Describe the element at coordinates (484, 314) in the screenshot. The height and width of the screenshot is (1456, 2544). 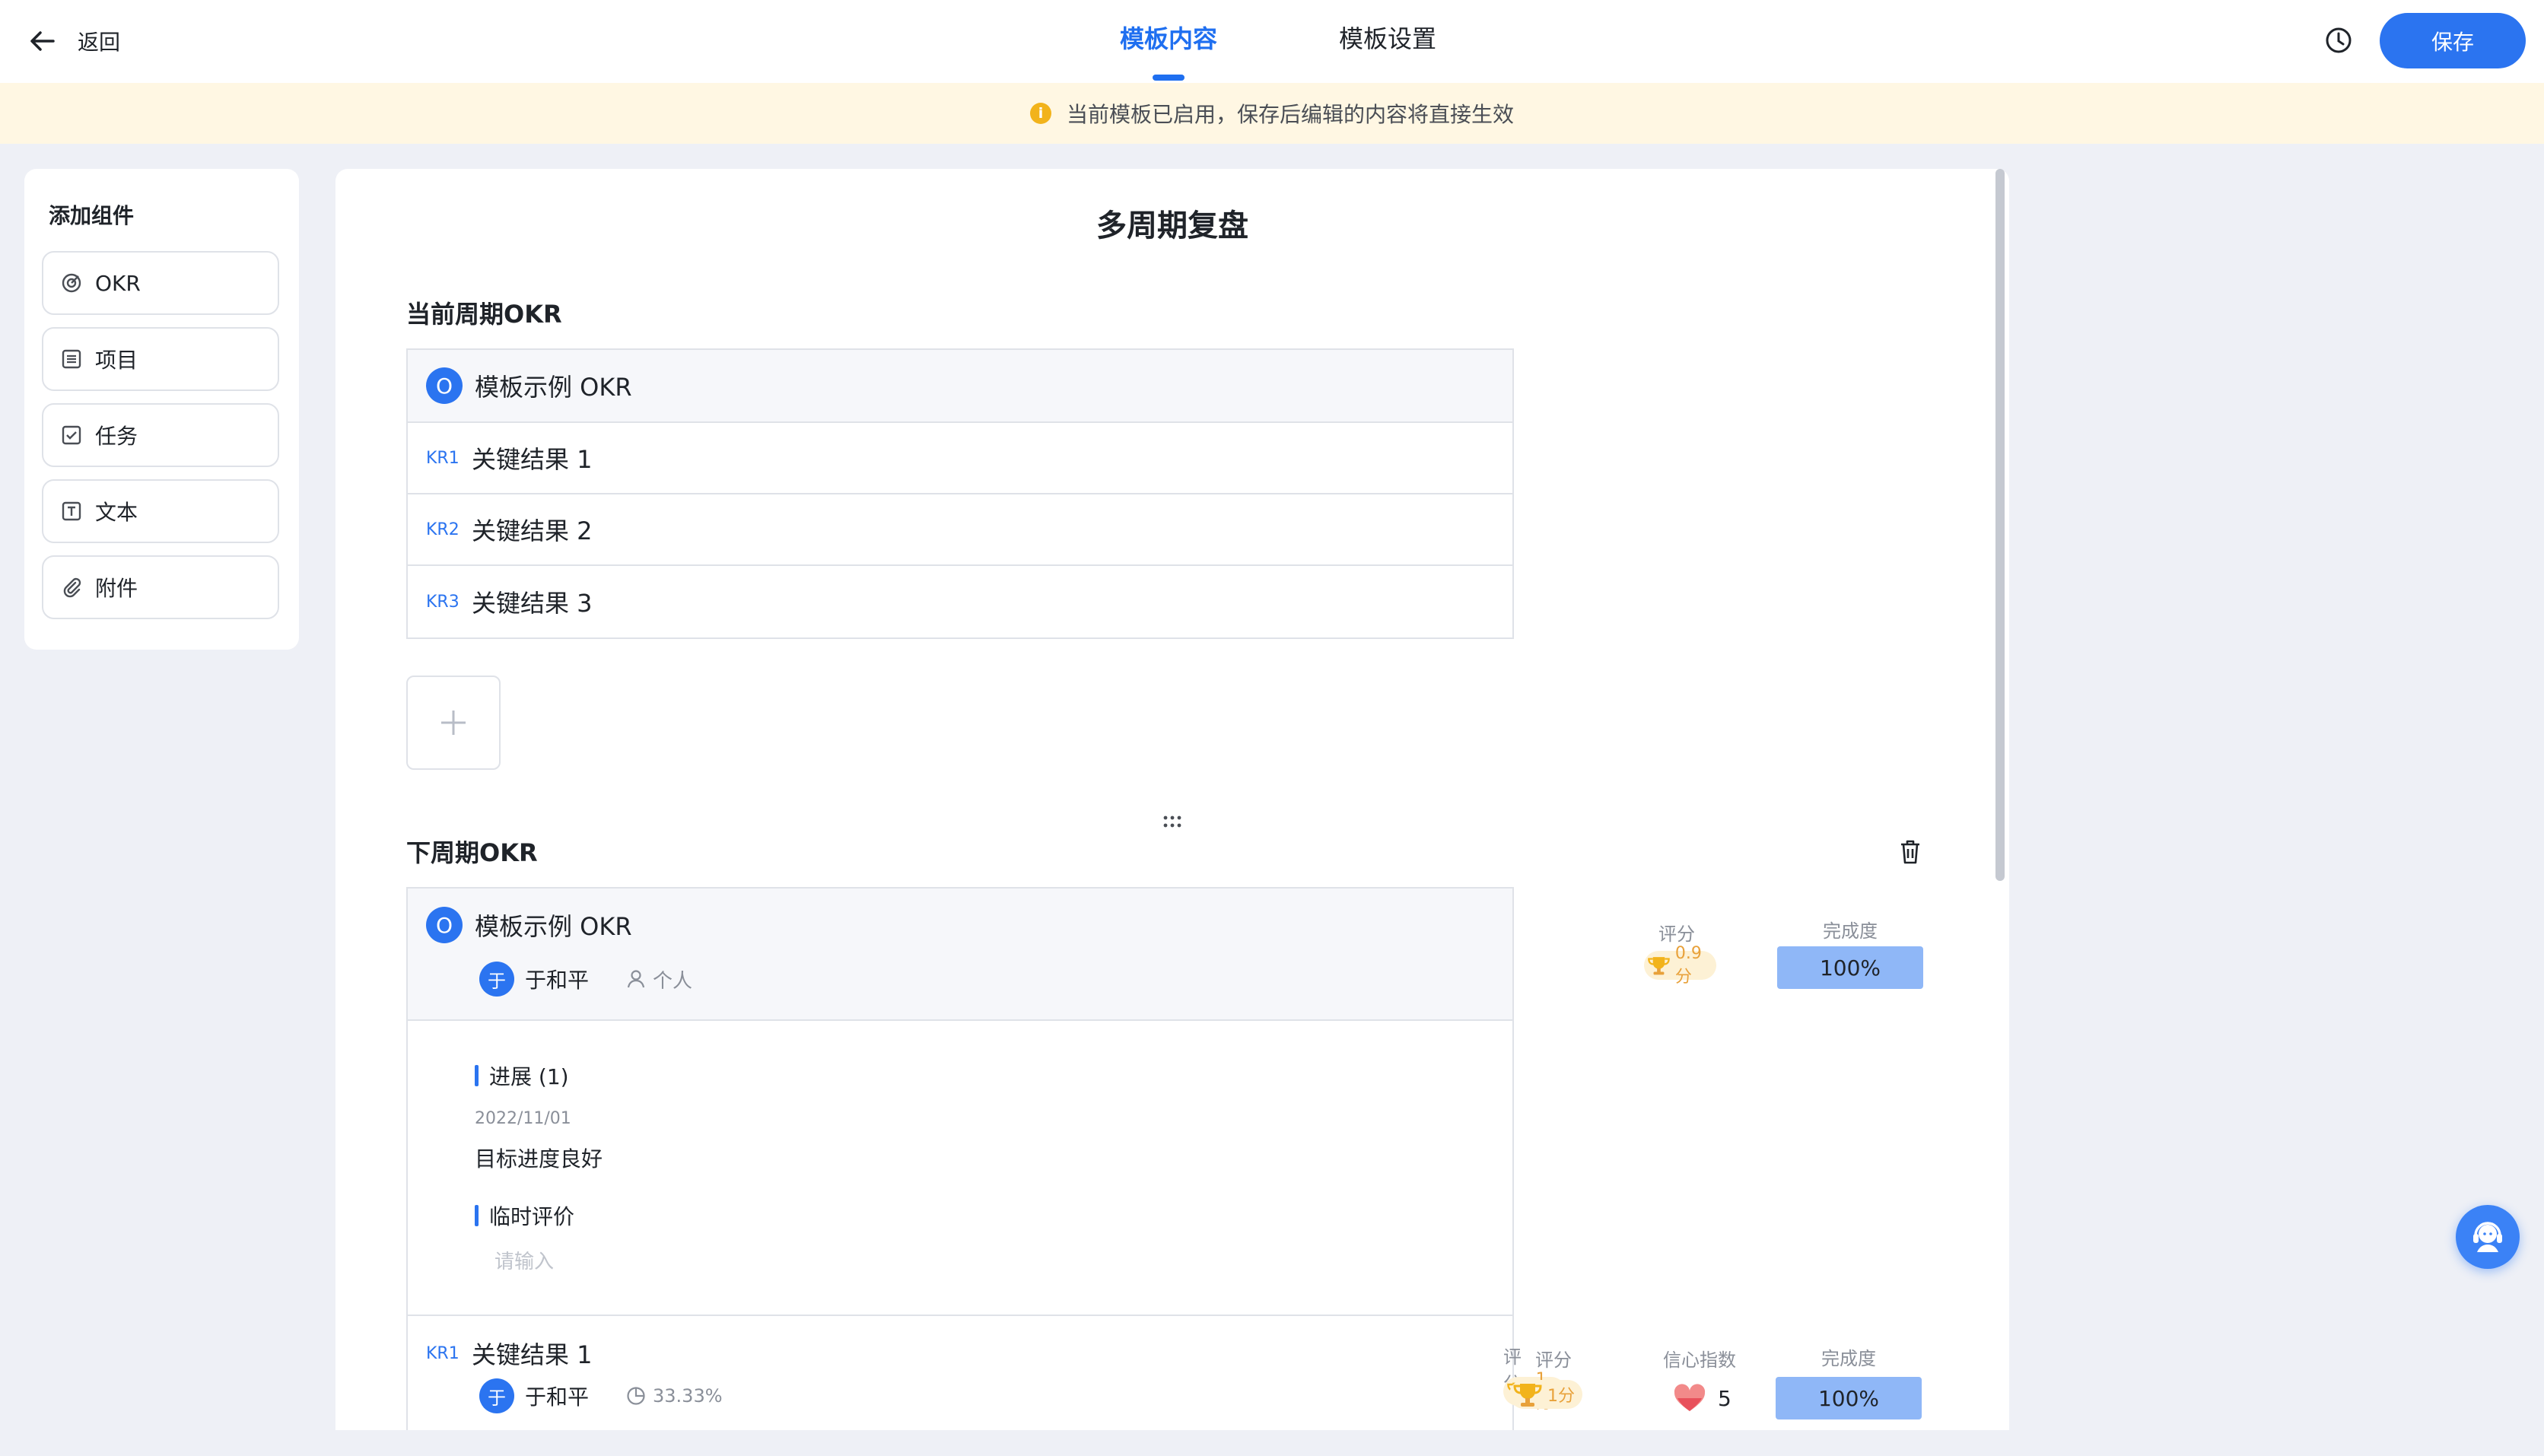
I see `section-title-current: 当前周期OKR` at that location.